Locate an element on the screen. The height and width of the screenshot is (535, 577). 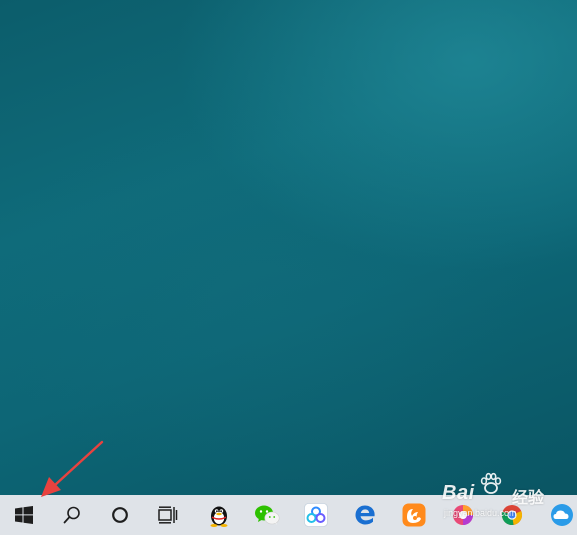
cloud-icon is located at coordinates (562, 515).